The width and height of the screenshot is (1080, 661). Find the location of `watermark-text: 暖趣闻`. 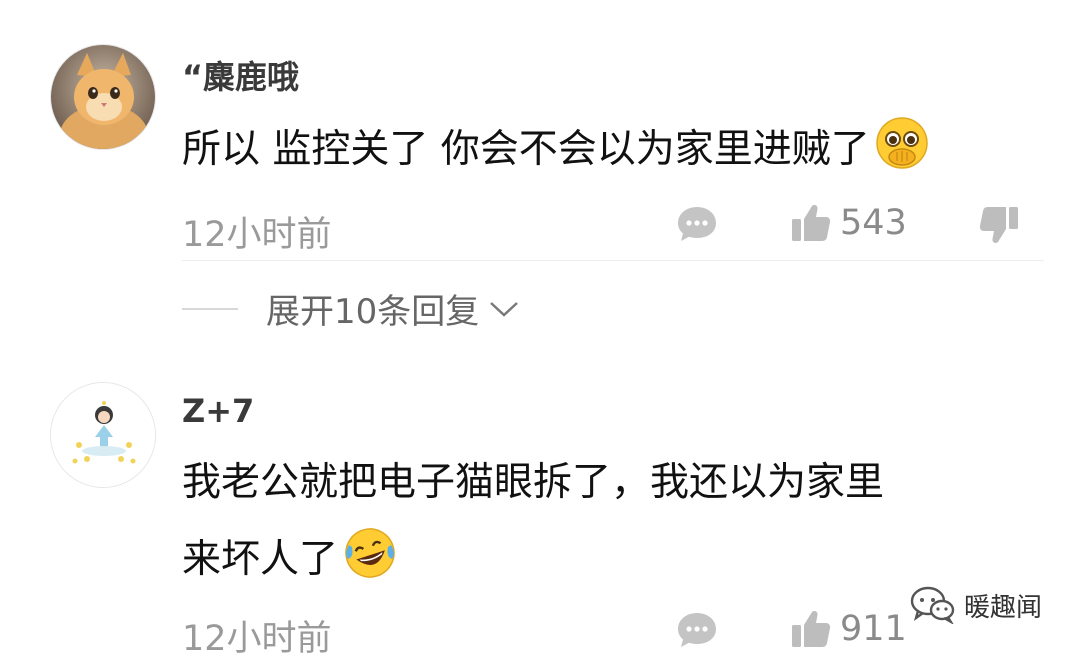

watermark-text: 暖趣闻 is located at coordinates (1002, 607).